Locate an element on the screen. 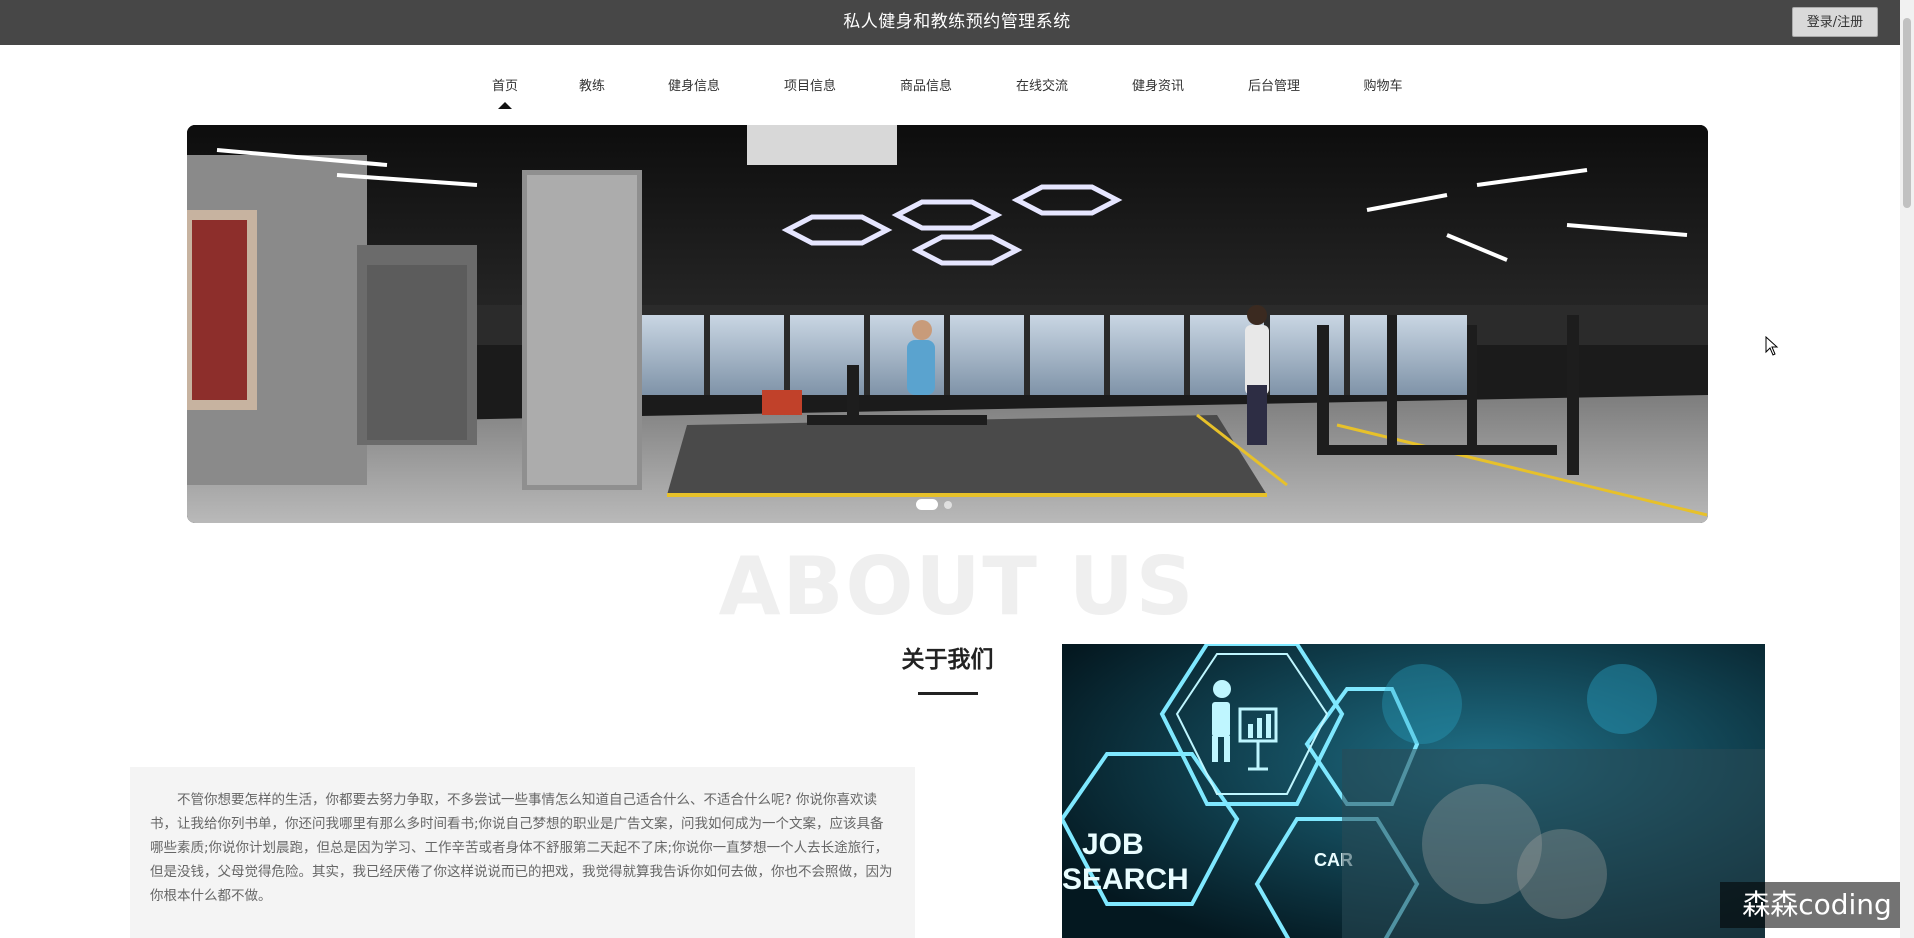 The height and width of the screenshot is (938, 1914). nav-item-label: 项目信息 is located at coordinates (810, 86).